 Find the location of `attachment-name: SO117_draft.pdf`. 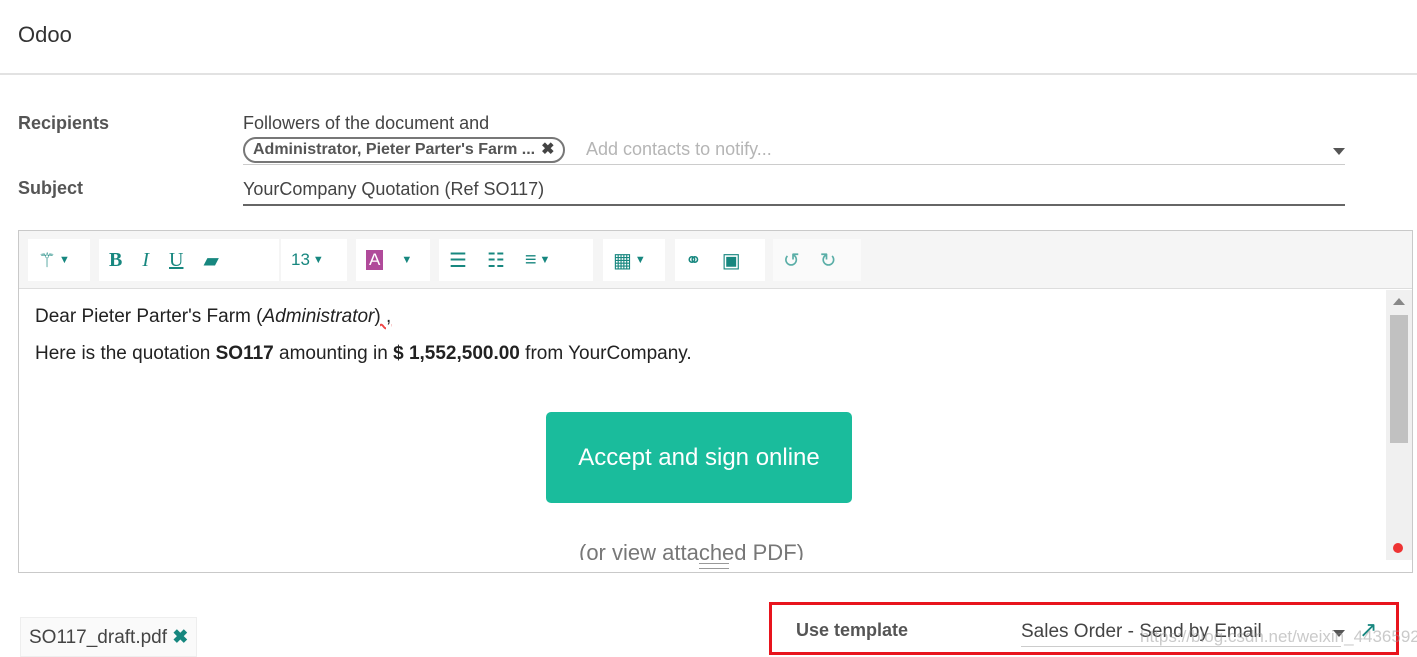

attachment-name: SO117_draft.pdf is located at coordinates (98, 637).